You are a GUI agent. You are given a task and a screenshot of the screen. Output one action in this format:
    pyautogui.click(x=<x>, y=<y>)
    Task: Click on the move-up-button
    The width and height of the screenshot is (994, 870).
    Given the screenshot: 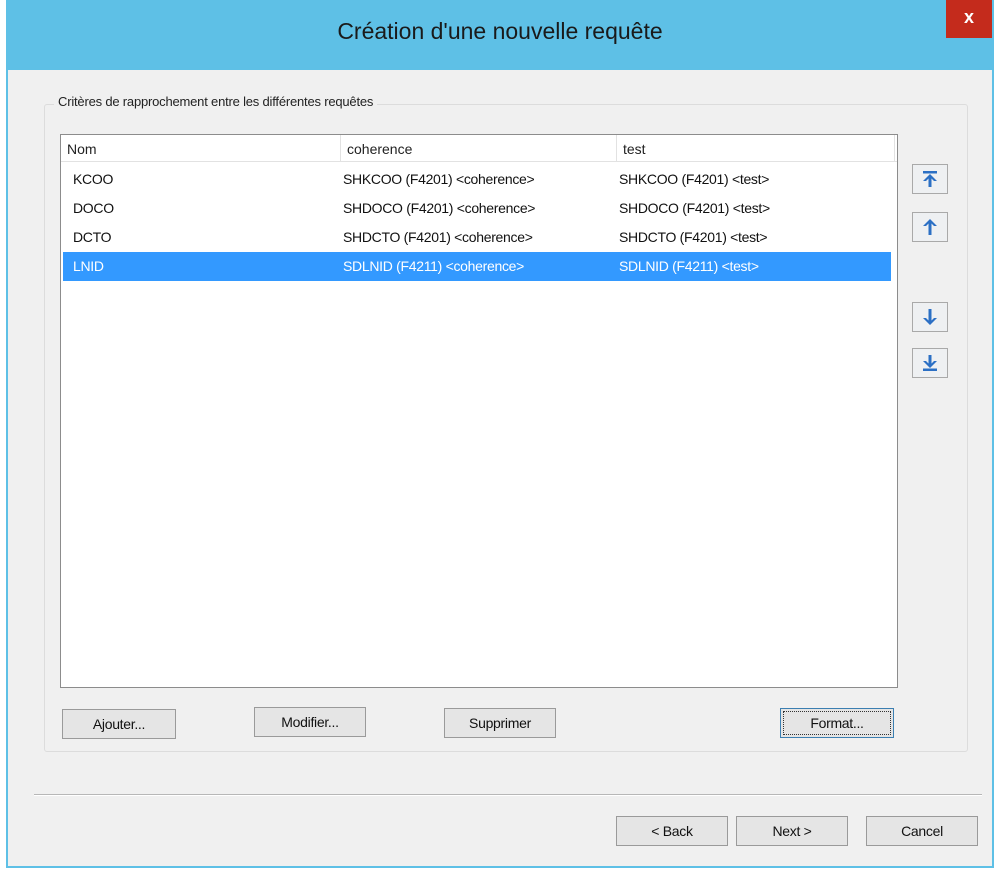 What is the action you would take?
    pyautogui.click(x=930, y=227)
    